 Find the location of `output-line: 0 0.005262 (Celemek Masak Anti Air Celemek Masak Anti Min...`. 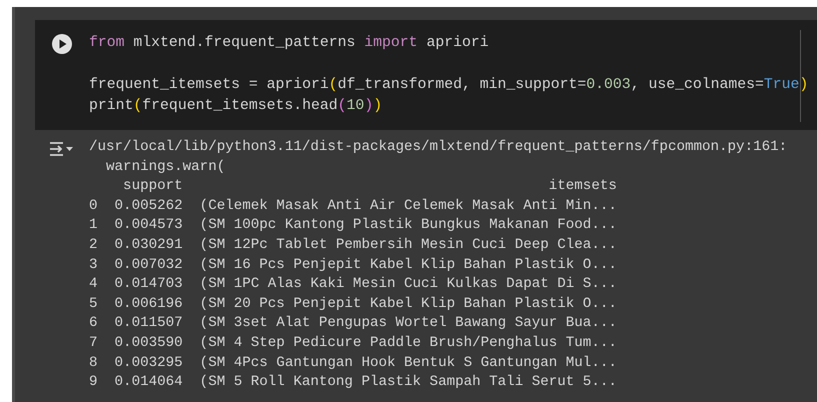

output-line: 0 0.005262 (Celemek Masak Anti Air Celemek Masak Anti Min... is located at coordinates (353, 206).